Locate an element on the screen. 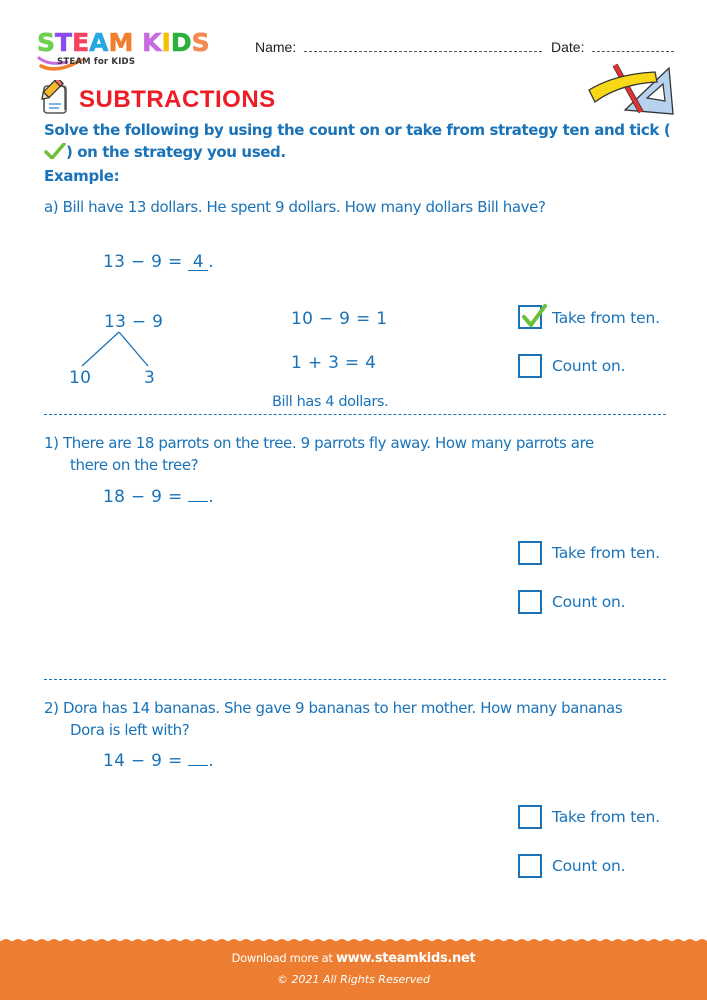 This screenshot has height=1000, width=707. number-bond-left: 10 is located at coordinates (80, 378).